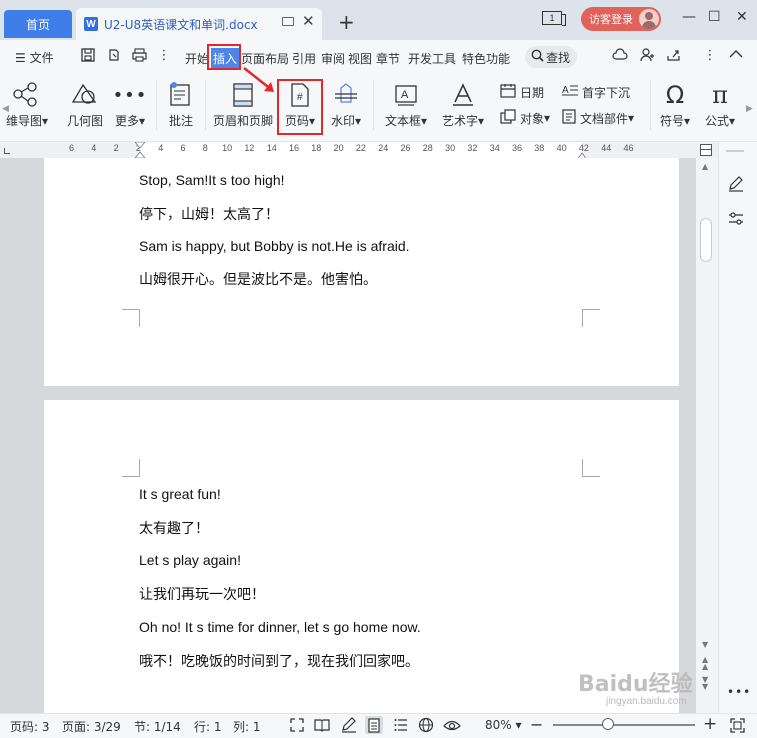 The image size is (757, 738). I want to click on close-window-icon: ✕, so click(742, 17).